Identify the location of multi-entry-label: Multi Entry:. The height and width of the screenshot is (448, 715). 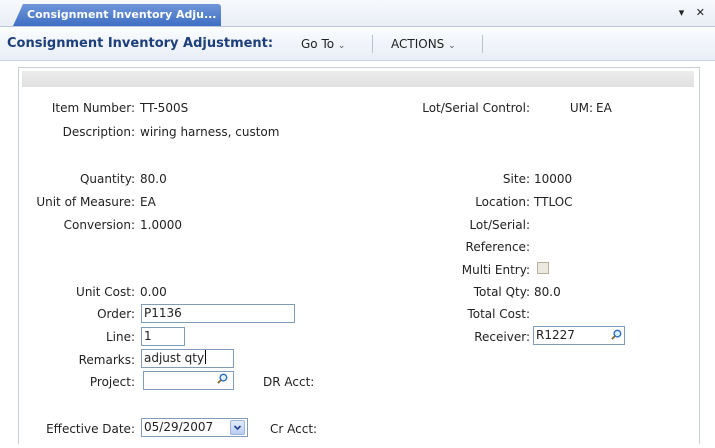
(495, 270).